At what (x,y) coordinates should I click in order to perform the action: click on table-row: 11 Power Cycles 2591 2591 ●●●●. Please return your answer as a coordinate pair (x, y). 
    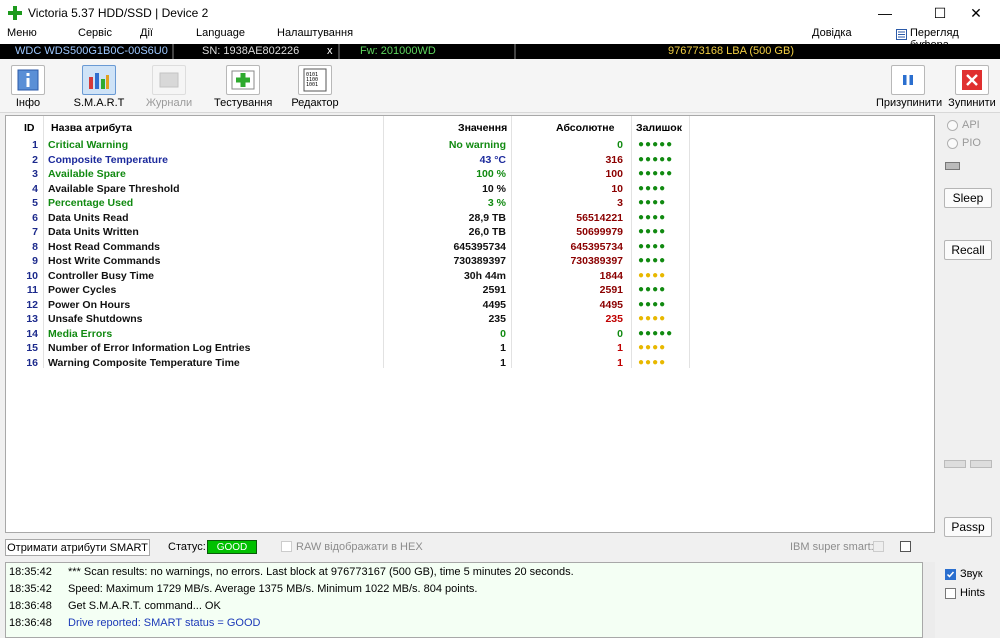
    Looking at the image, I should click on (471, 291).